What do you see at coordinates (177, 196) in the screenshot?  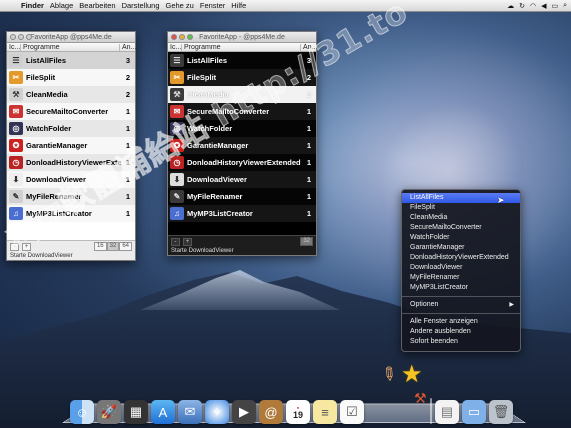 I see `pen-icon: ✎` at bounding box center [177, 196].